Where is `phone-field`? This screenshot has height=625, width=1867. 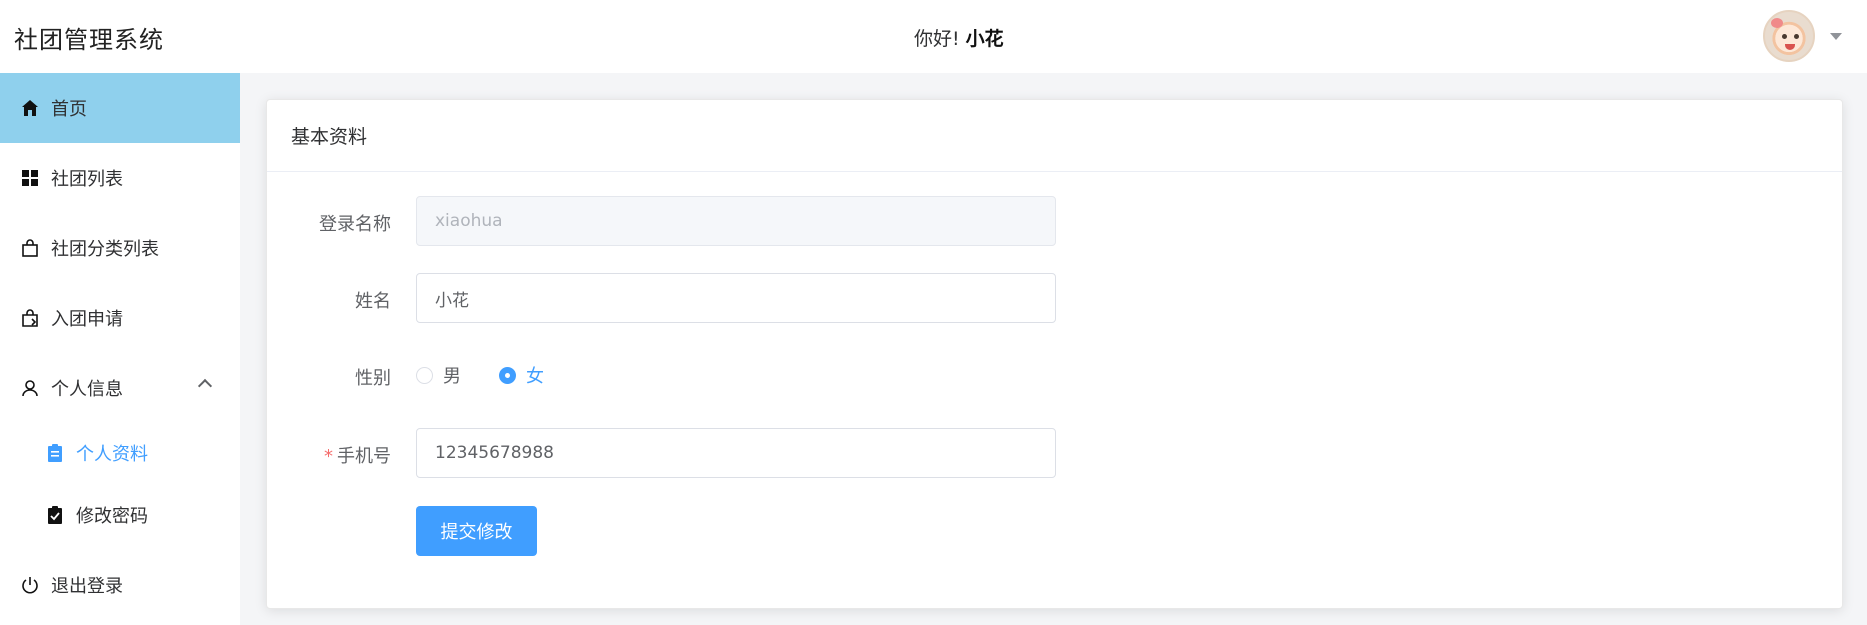 phone-field is located at coordinates (736, 453).